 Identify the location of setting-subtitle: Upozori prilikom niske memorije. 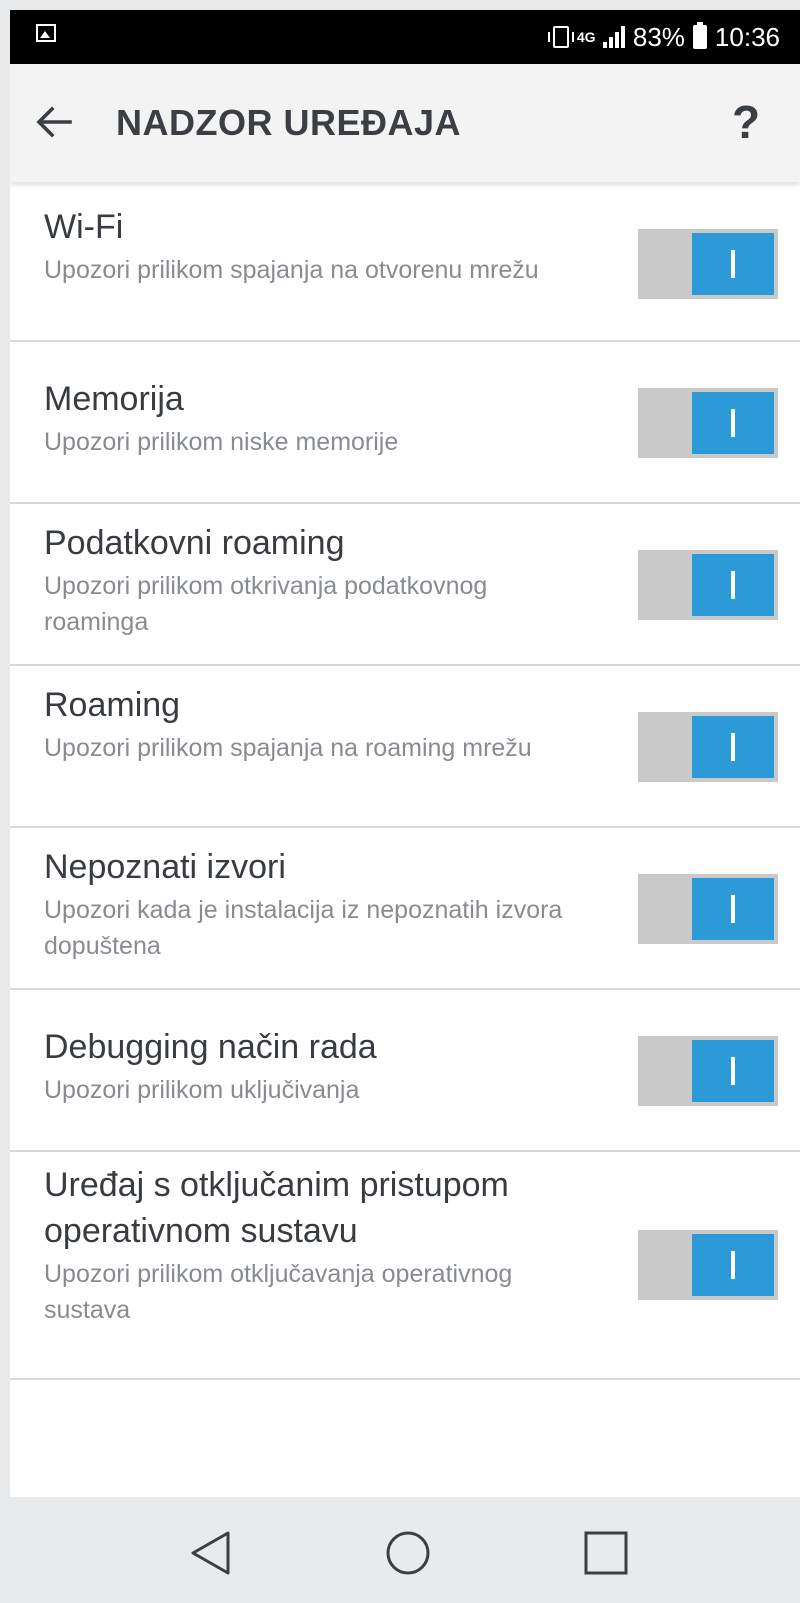
(221, 442).